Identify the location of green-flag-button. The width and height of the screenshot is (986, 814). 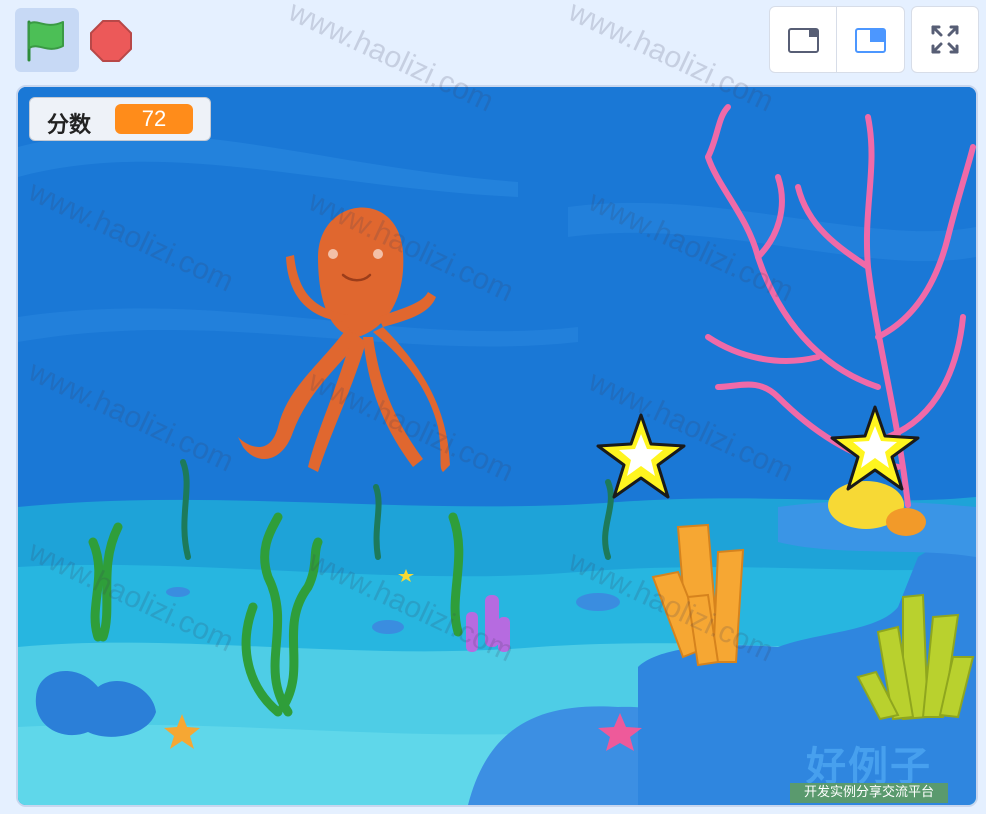
(47, 40).